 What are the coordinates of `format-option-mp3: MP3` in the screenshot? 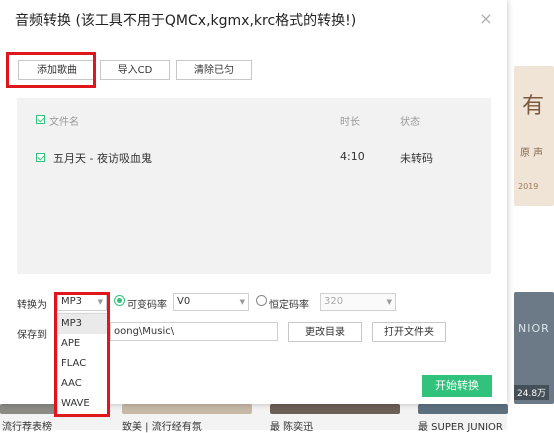 It's located at (82, 324).